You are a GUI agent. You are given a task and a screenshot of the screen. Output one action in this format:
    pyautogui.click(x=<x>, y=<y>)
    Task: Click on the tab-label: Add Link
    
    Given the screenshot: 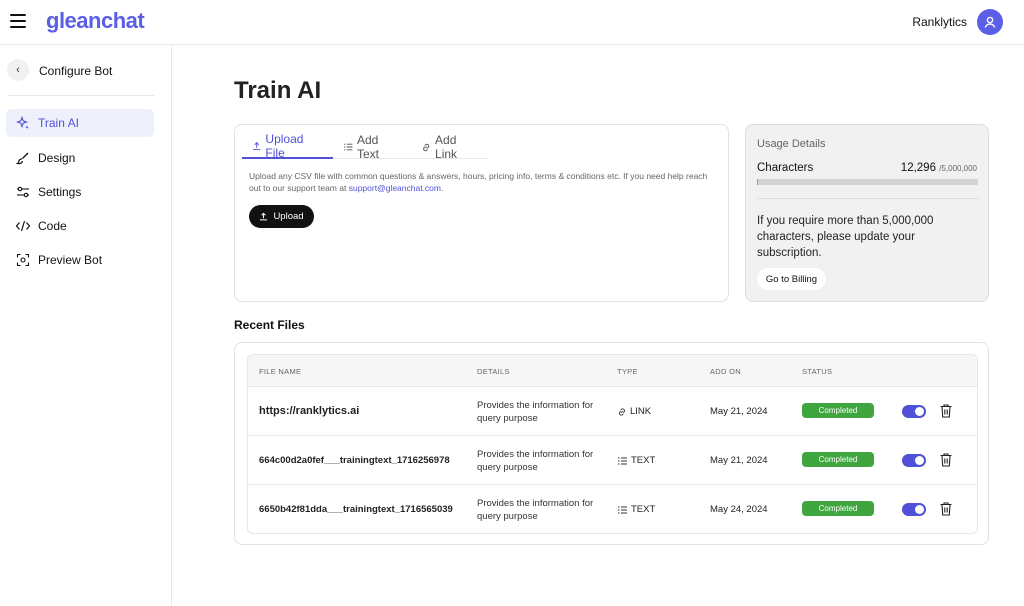 What is the action you would take?
    pyautogui.click(x=446, y=147)
    